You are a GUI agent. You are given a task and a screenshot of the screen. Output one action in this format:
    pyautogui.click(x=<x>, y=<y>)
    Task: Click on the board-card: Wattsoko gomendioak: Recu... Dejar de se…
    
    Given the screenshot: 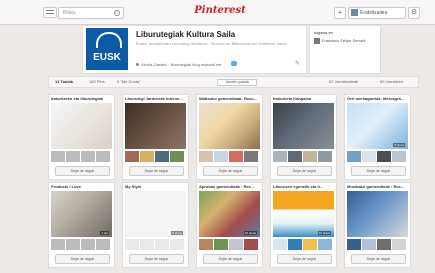 What is the action you would take?
    pyautogui.click(x=229, y=137)
    